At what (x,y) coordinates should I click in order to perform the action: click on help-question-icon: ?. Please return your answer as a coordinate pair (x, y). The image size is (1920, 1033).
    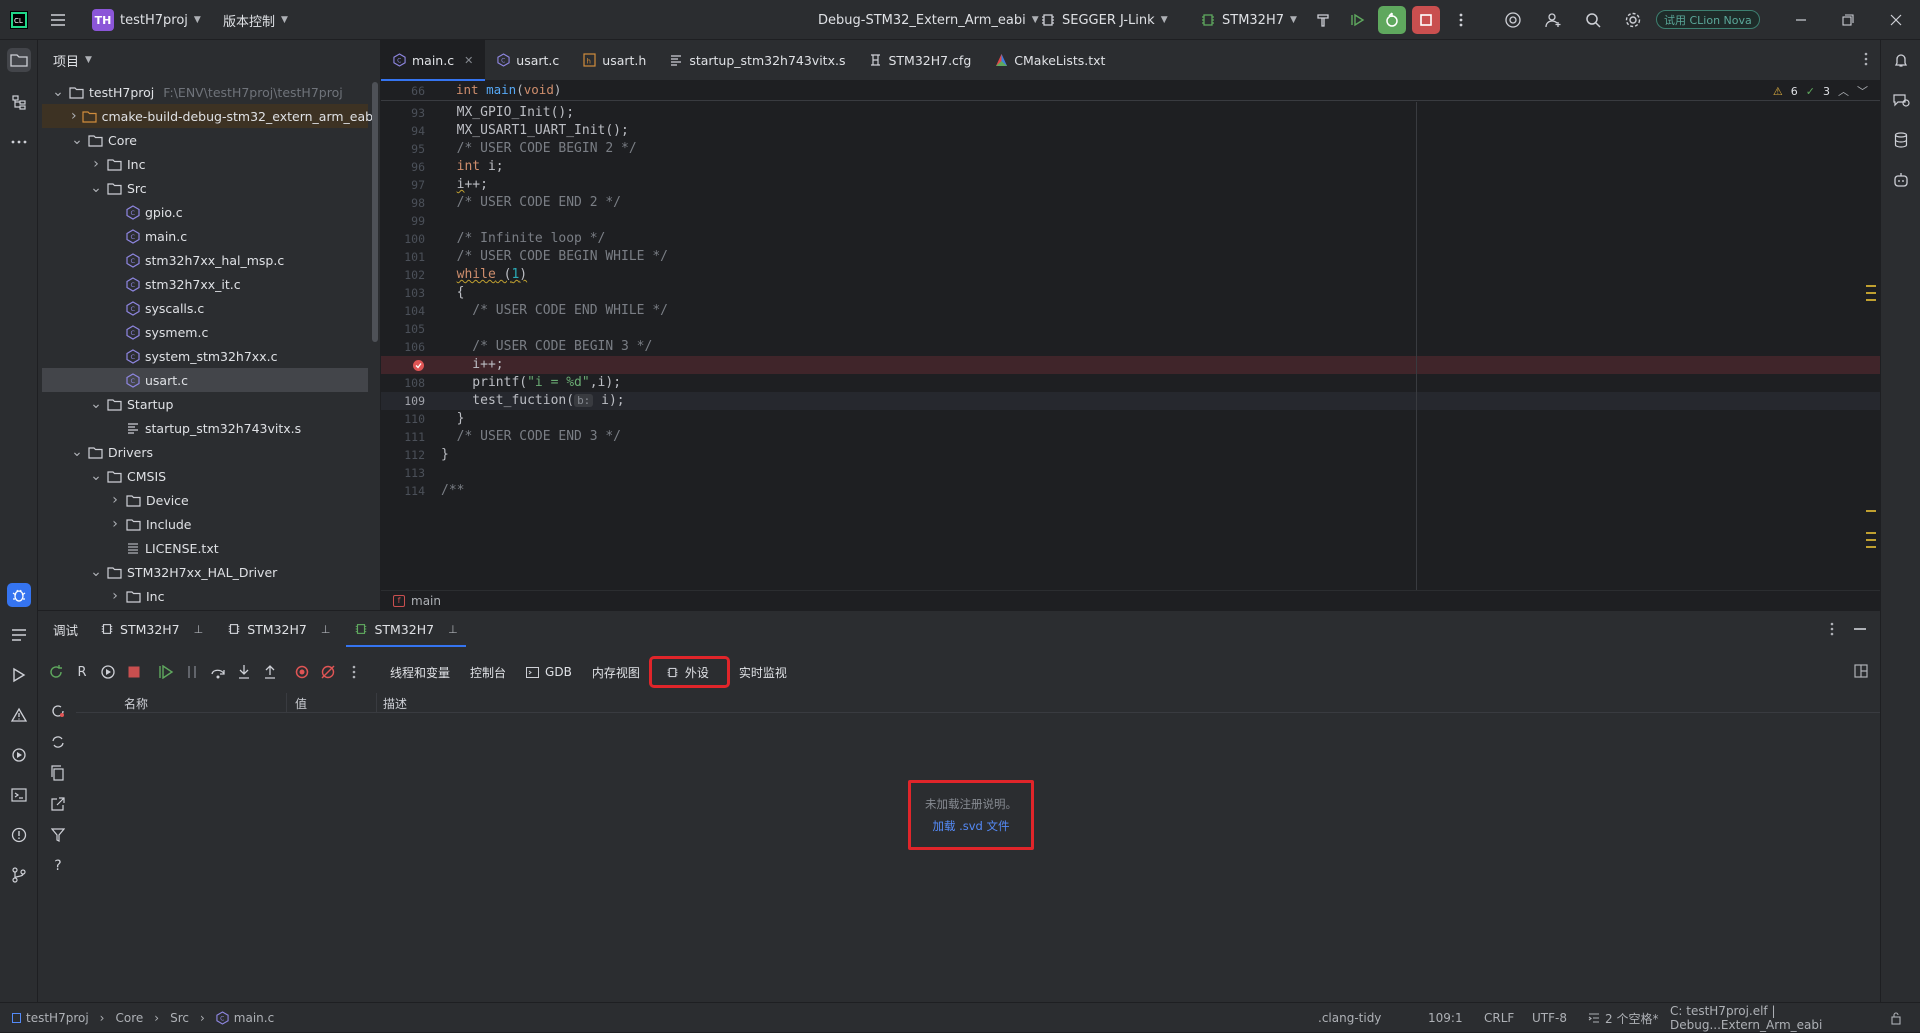
    Looking at the image, I should click on (58, 866).